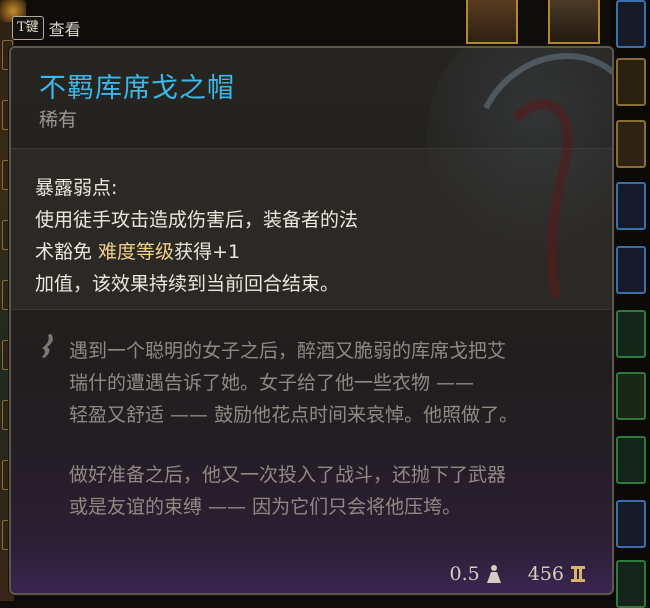  I want to click on keybind-badge: T键, so click(28, 28).